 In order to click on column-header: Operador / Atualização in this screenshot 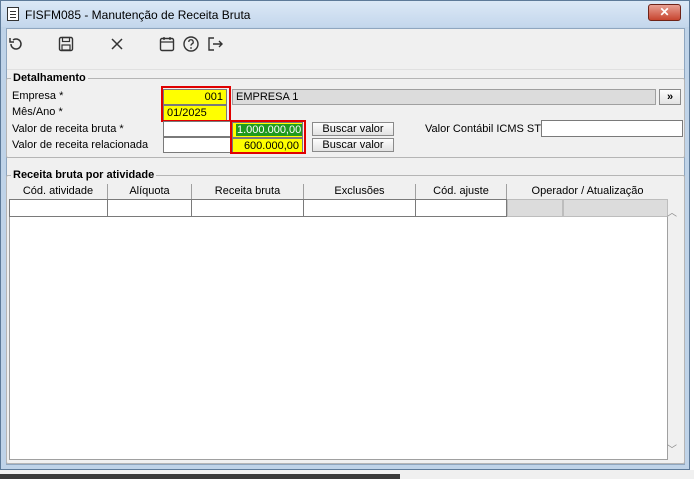, I will do `click(587, 191)`.